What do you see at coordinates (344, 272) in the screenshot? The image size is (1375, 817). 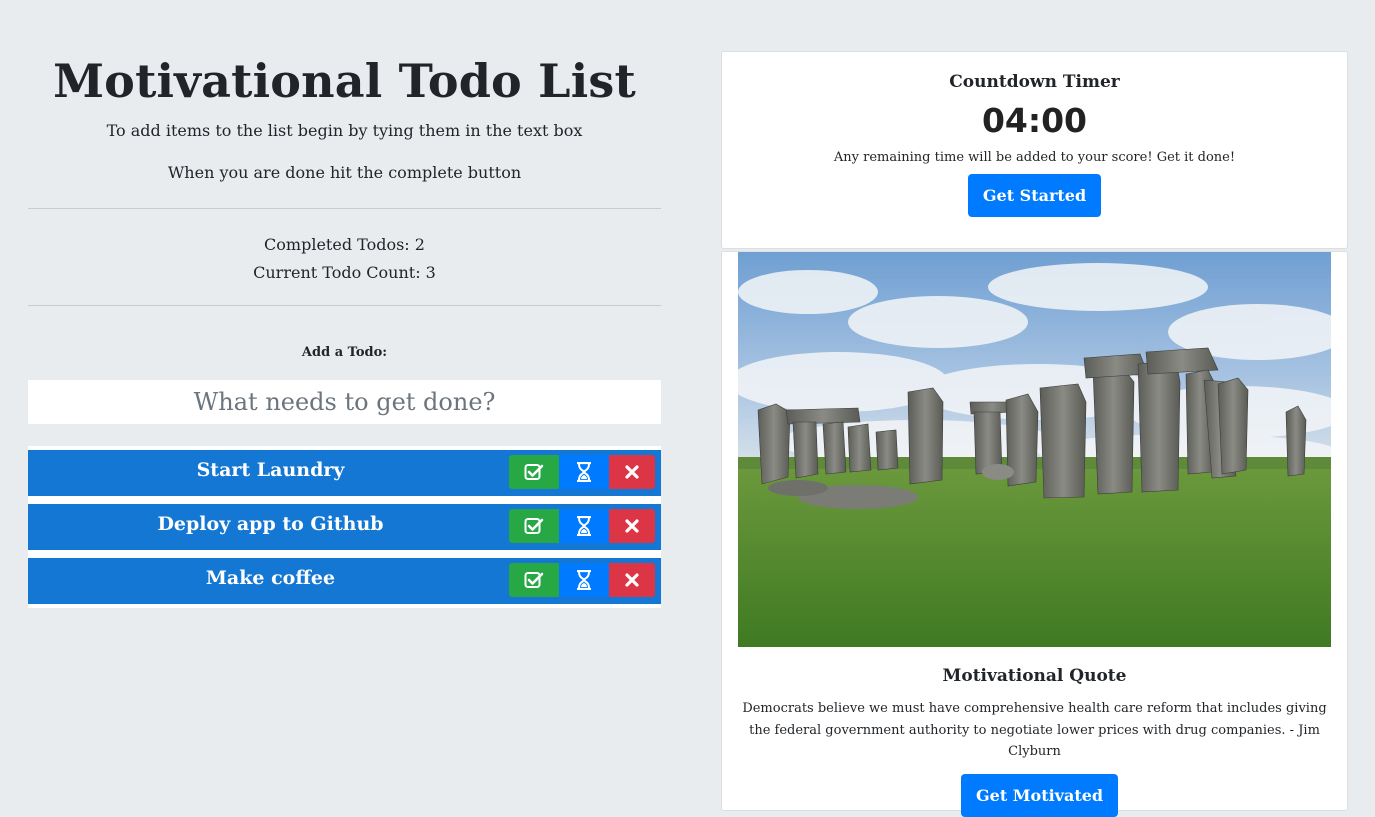 I see `current-count: Current Todo Count: 3` at bounding box center [344, 272].